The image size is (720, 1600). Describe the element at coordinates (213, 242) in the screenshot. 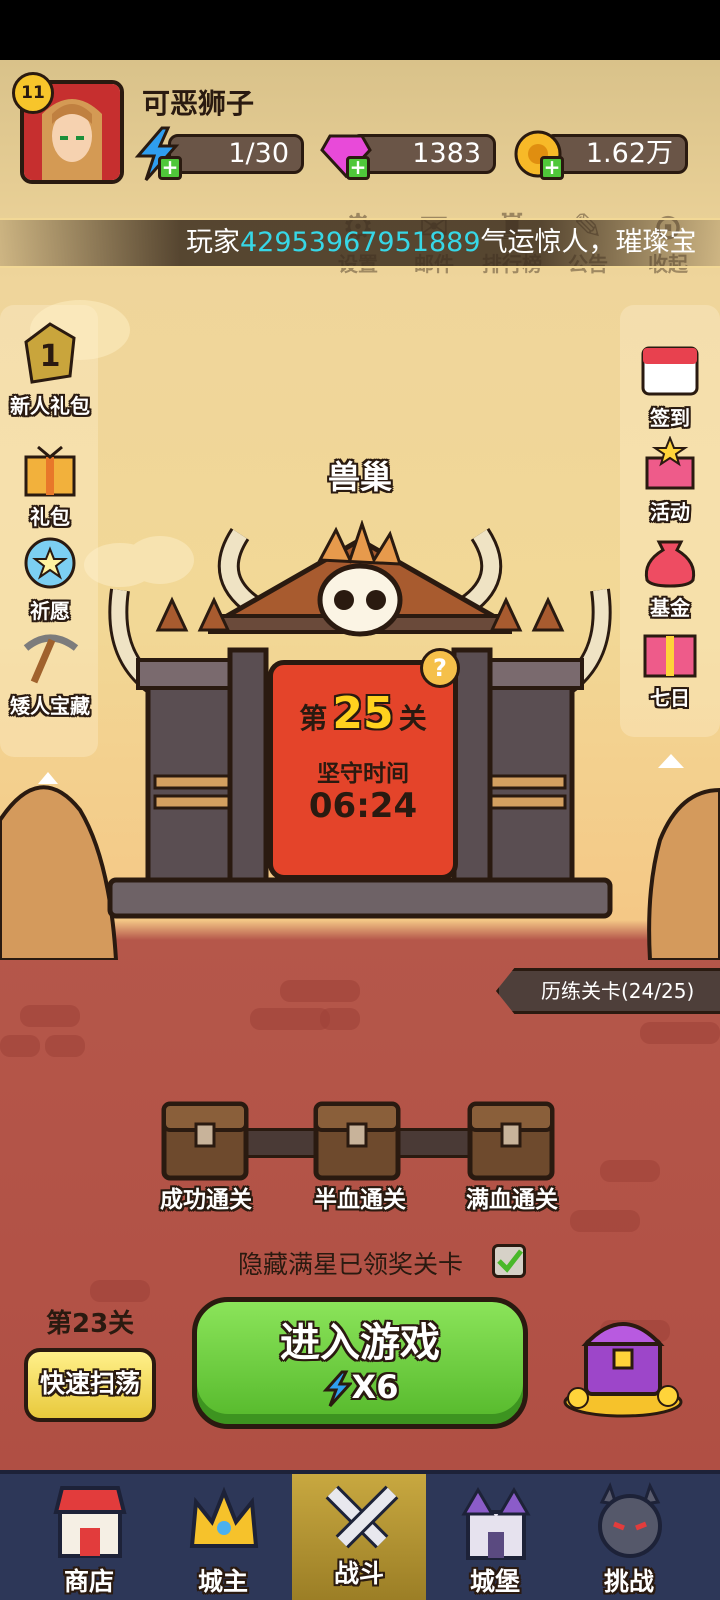

I see `ticker-prefix: 玩家` at that location.